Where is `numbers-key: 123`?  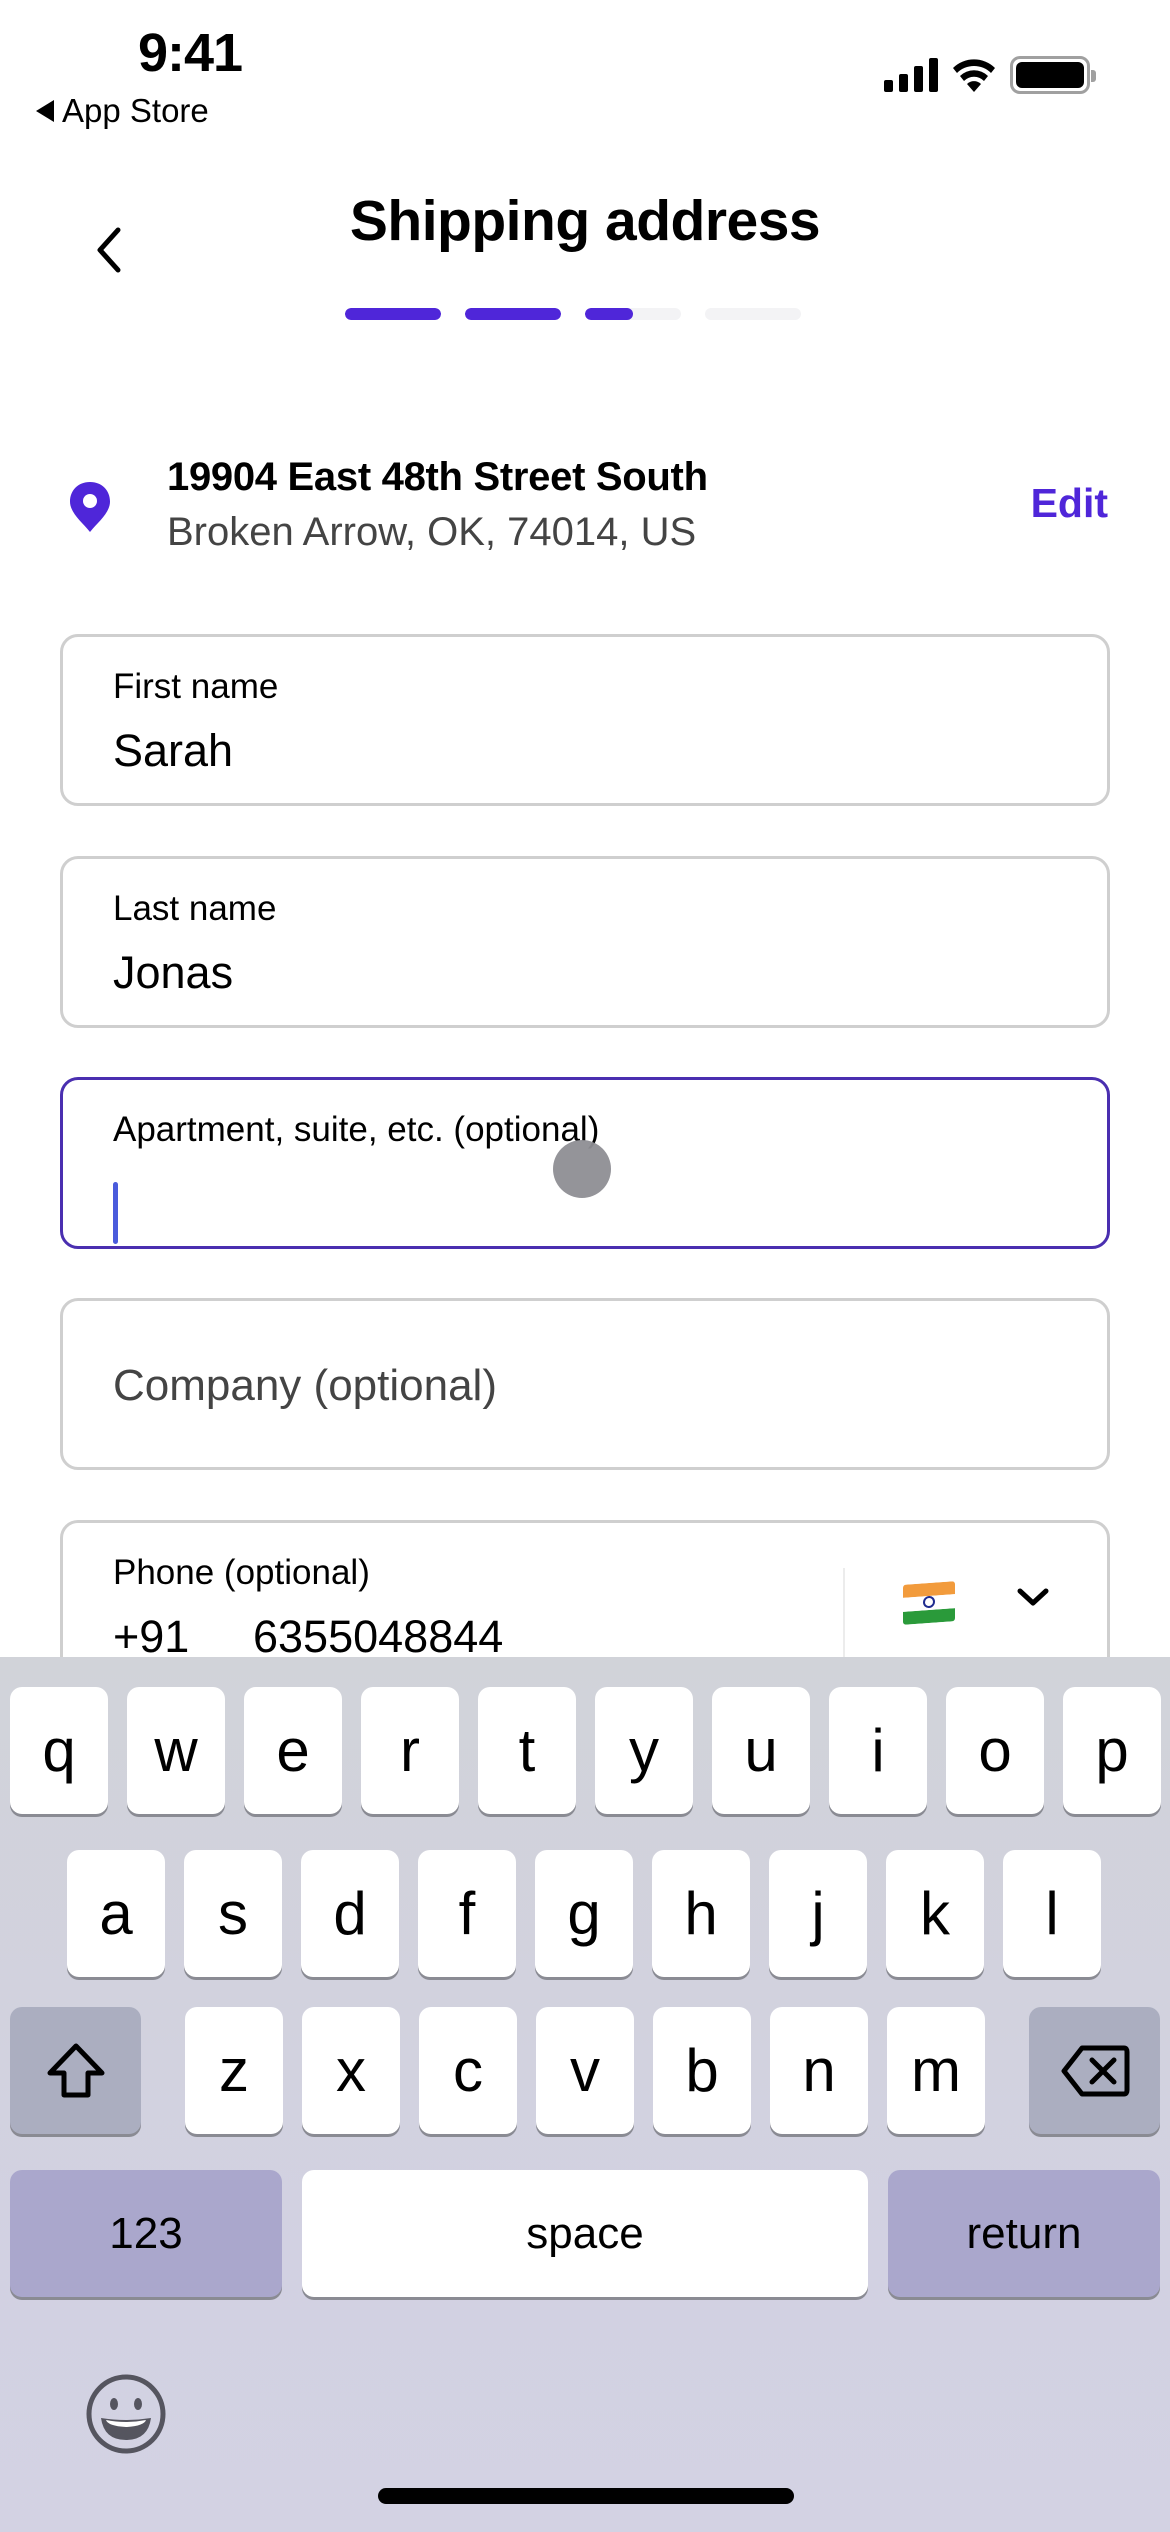 numbers-key: 123 is located at coordinates (146, 2233).